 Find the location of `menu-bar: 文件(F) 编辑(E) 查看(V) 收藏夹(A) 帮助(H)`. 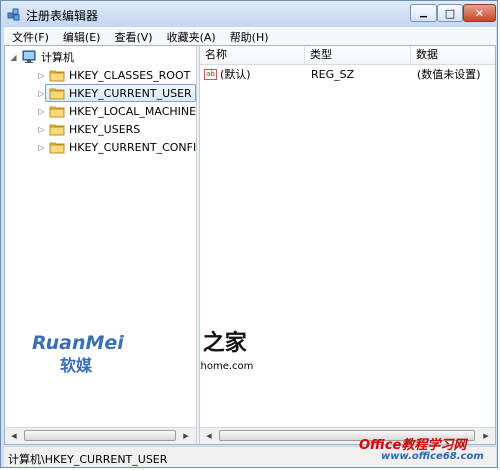

menu-bar: 文件(F) 编辑(E) 查看(V) 收藏夹(A) 帮助(H) is located at coordinates (250, 36).